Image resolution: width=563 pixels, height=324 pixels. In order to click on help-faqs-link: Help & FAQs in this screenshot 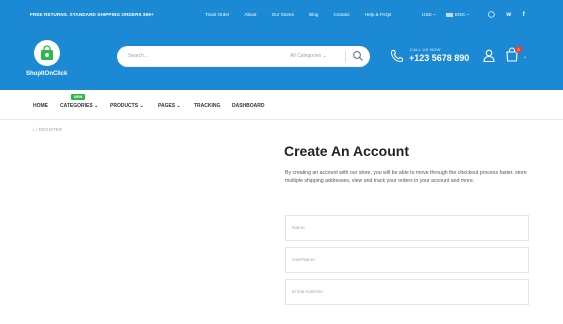, I will do `click(378, 14)`.